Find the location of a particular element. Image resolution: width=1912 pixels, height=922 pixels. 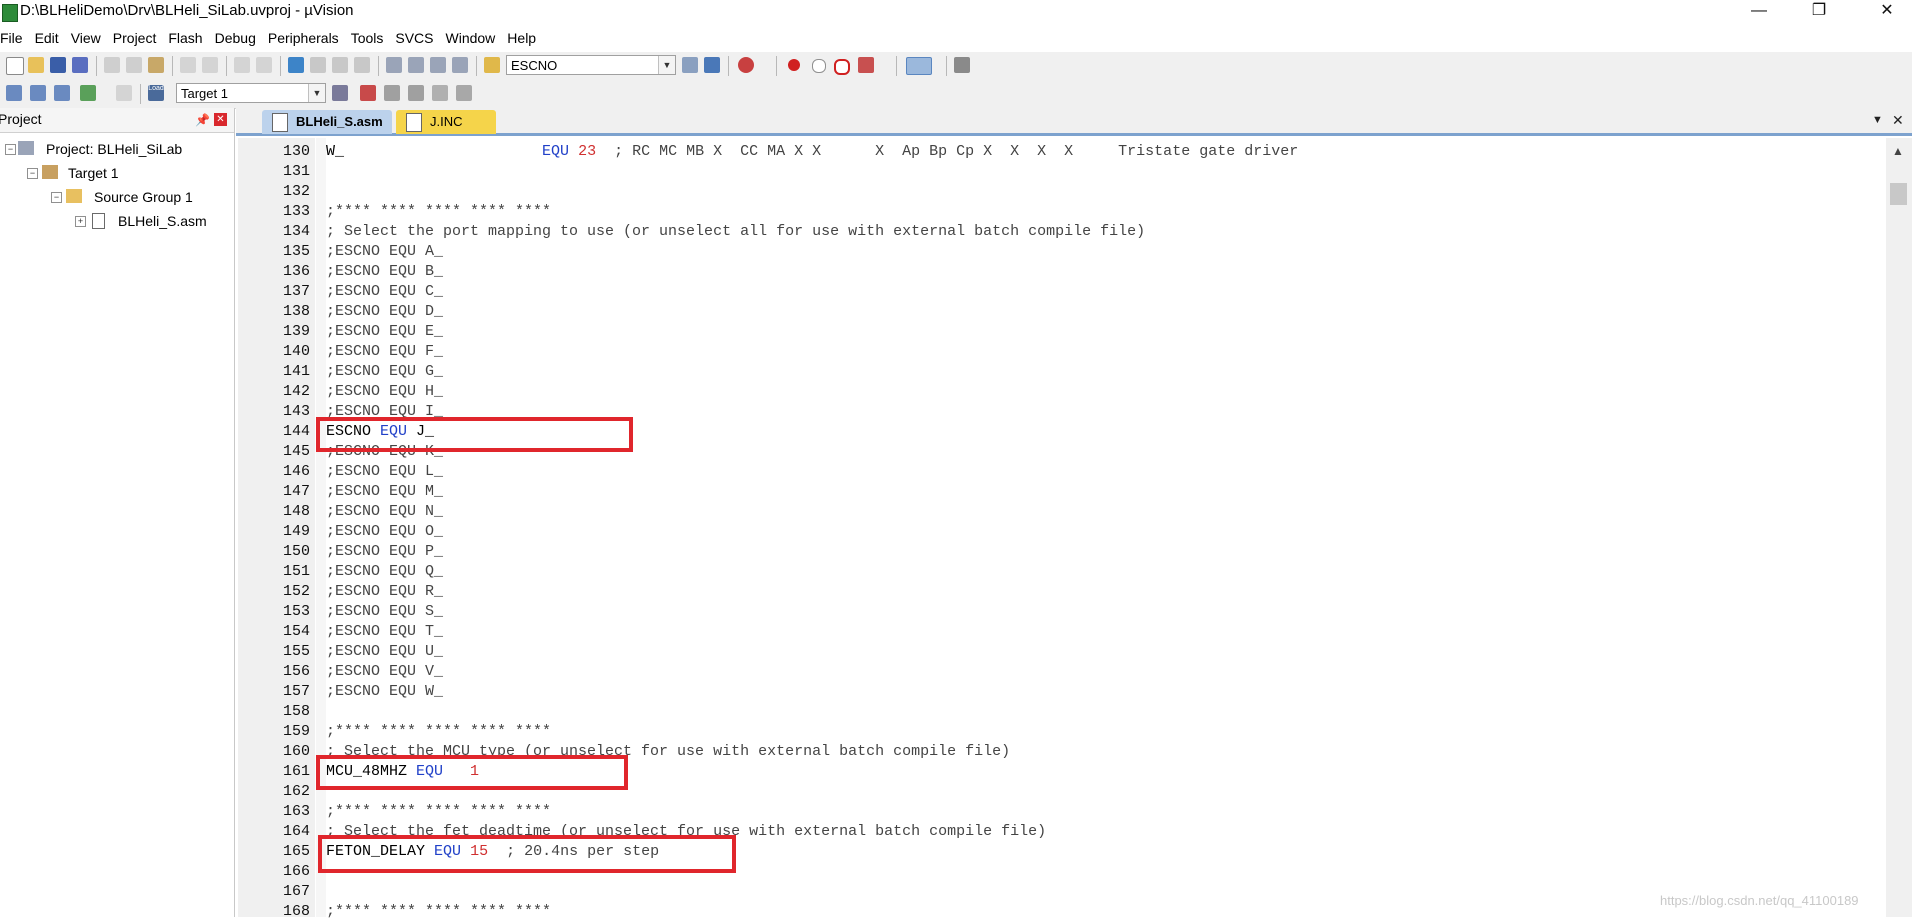

tab-blheli-s-asm: BLHeli_S.asm is located at coordinates (327, 122).